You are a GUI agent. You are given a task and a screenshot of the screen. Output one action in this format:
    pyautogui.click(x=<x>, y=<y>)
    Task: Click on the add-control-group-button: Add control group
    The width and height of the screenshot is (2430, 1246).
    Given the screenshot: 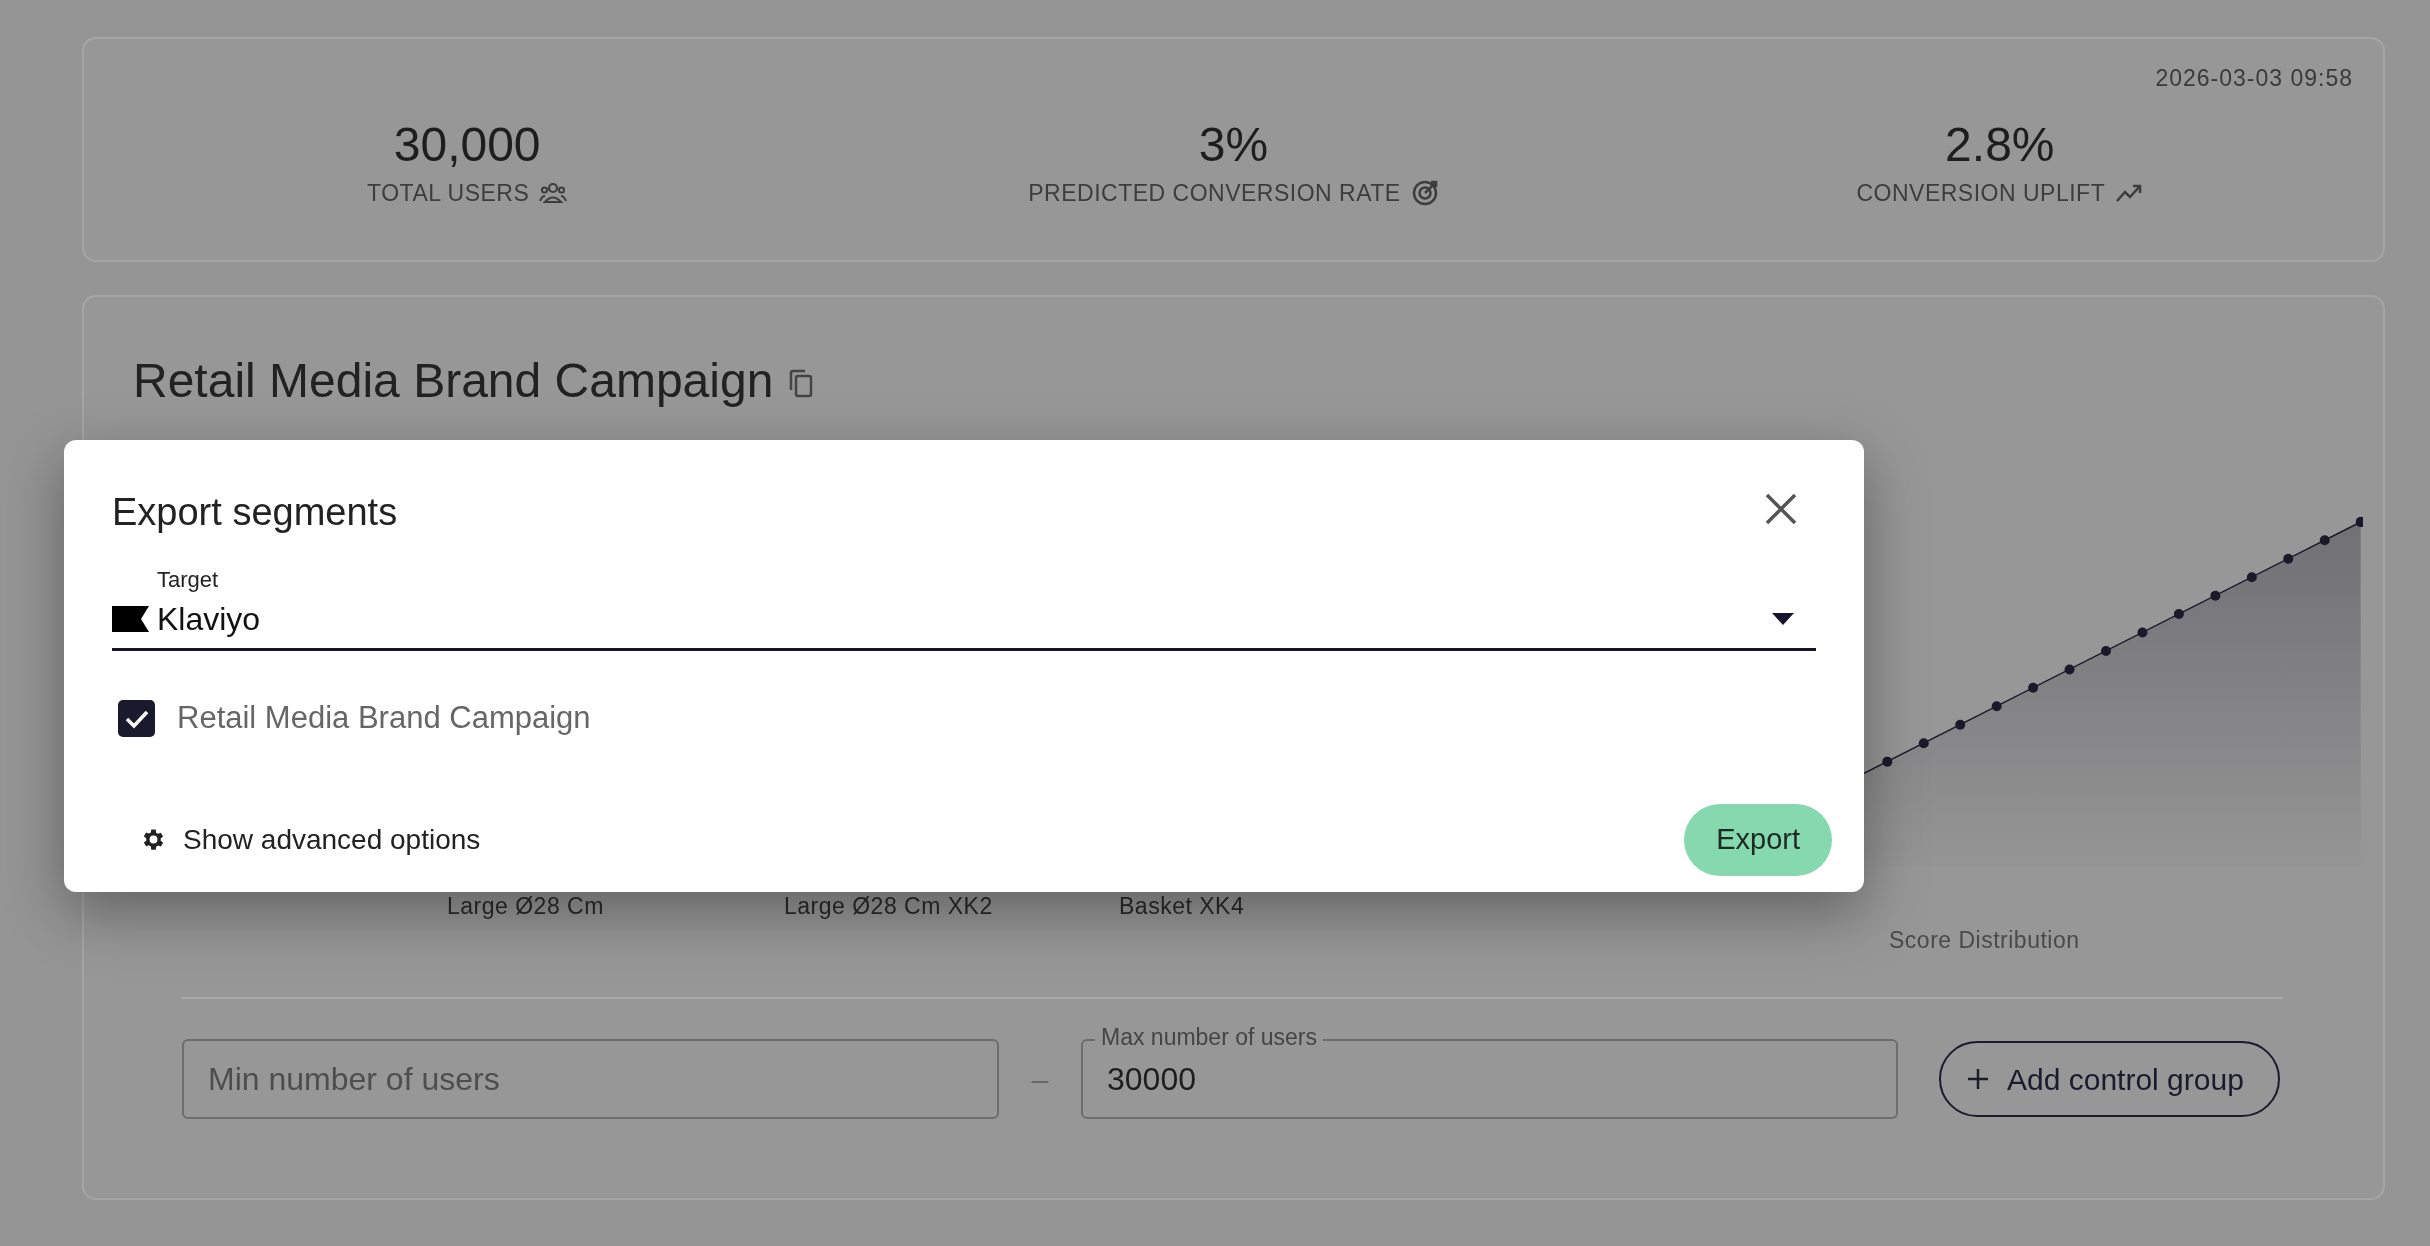 What is the action you would take?
    pyautogui.click(x=2109, y=1079)
    